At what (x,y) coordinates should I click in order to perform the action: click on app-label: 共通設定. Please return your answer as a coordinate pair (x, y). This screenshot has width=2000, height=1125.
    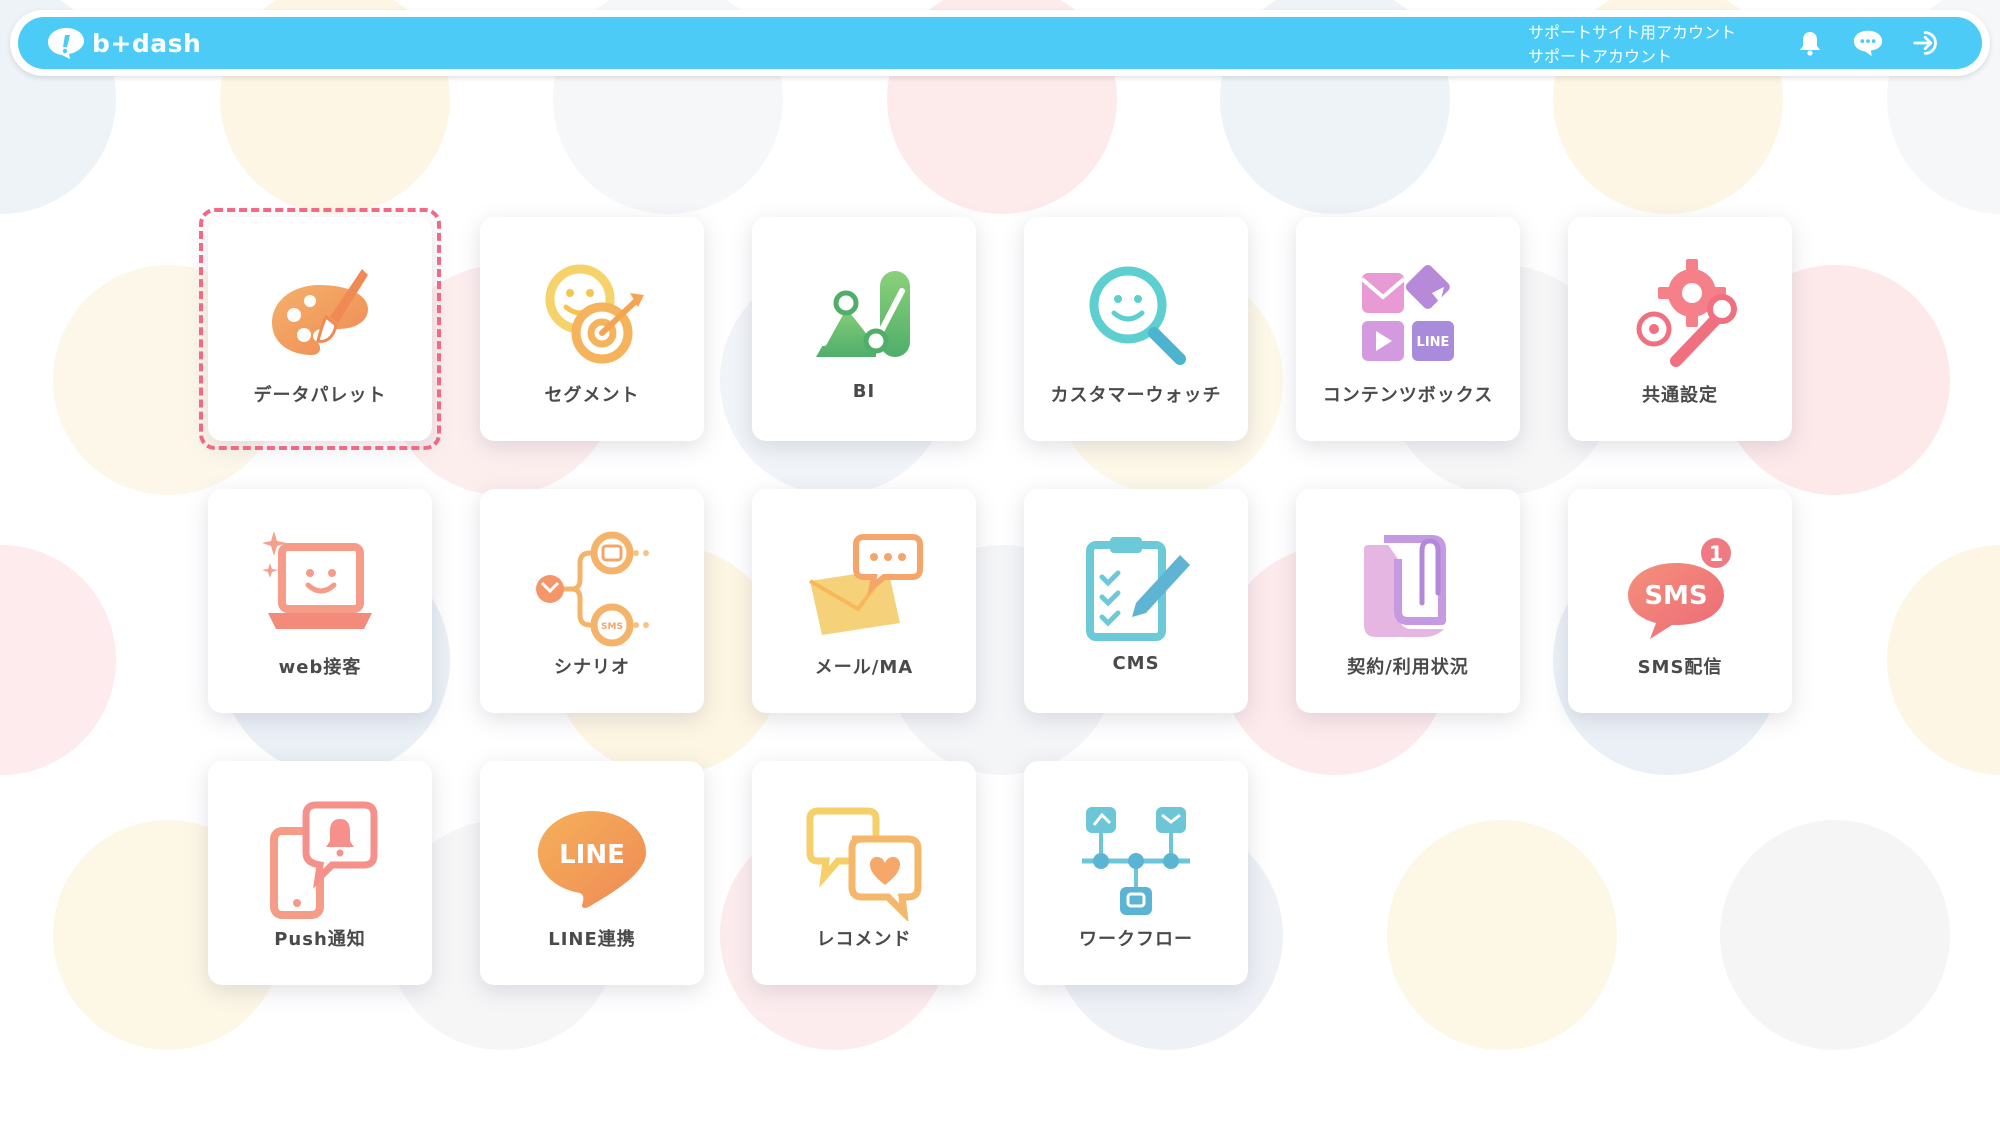
    Looking at the image, I should click on (1680, 395).